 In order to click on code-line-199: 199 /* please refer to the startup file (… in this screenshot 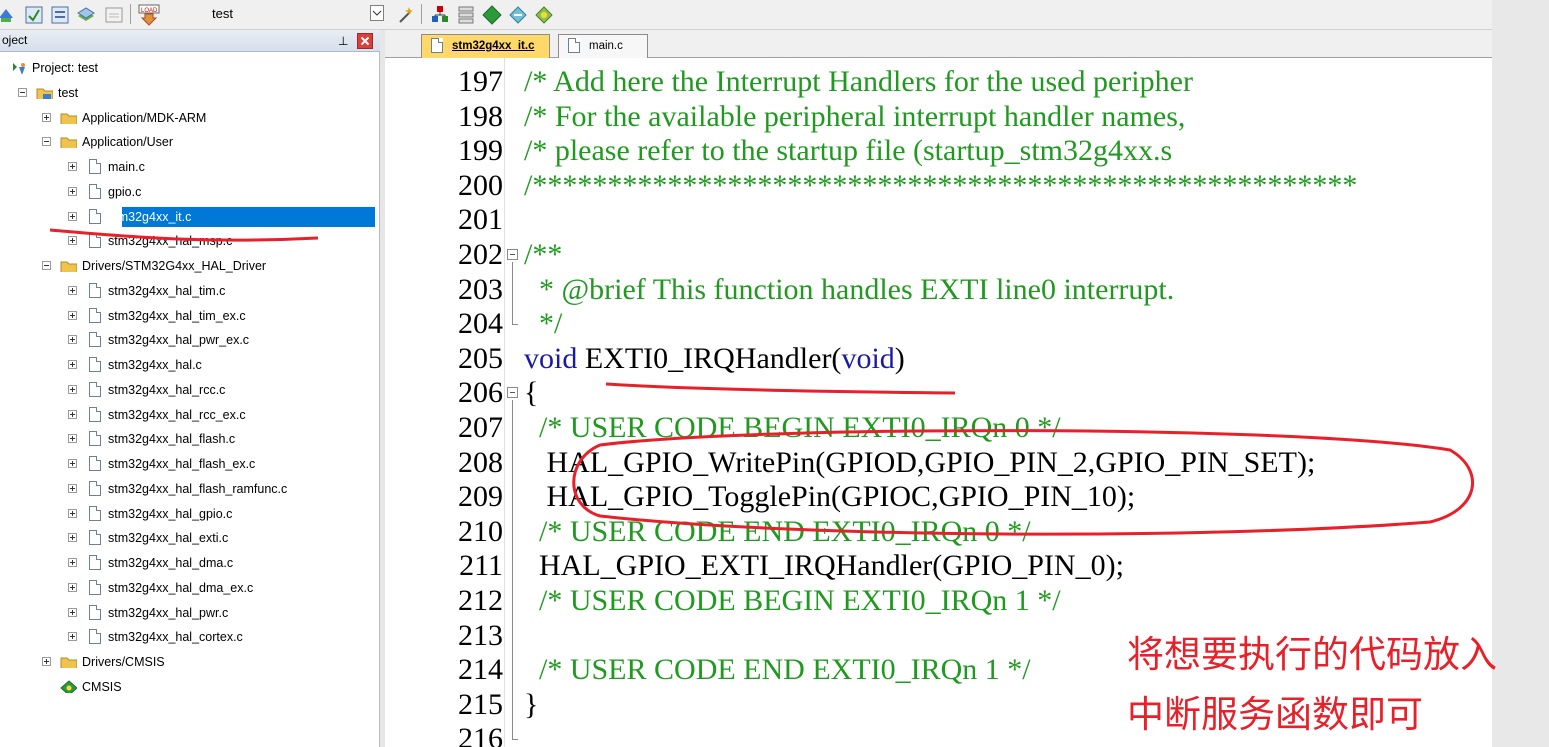, I will do `click(938, 151)`.